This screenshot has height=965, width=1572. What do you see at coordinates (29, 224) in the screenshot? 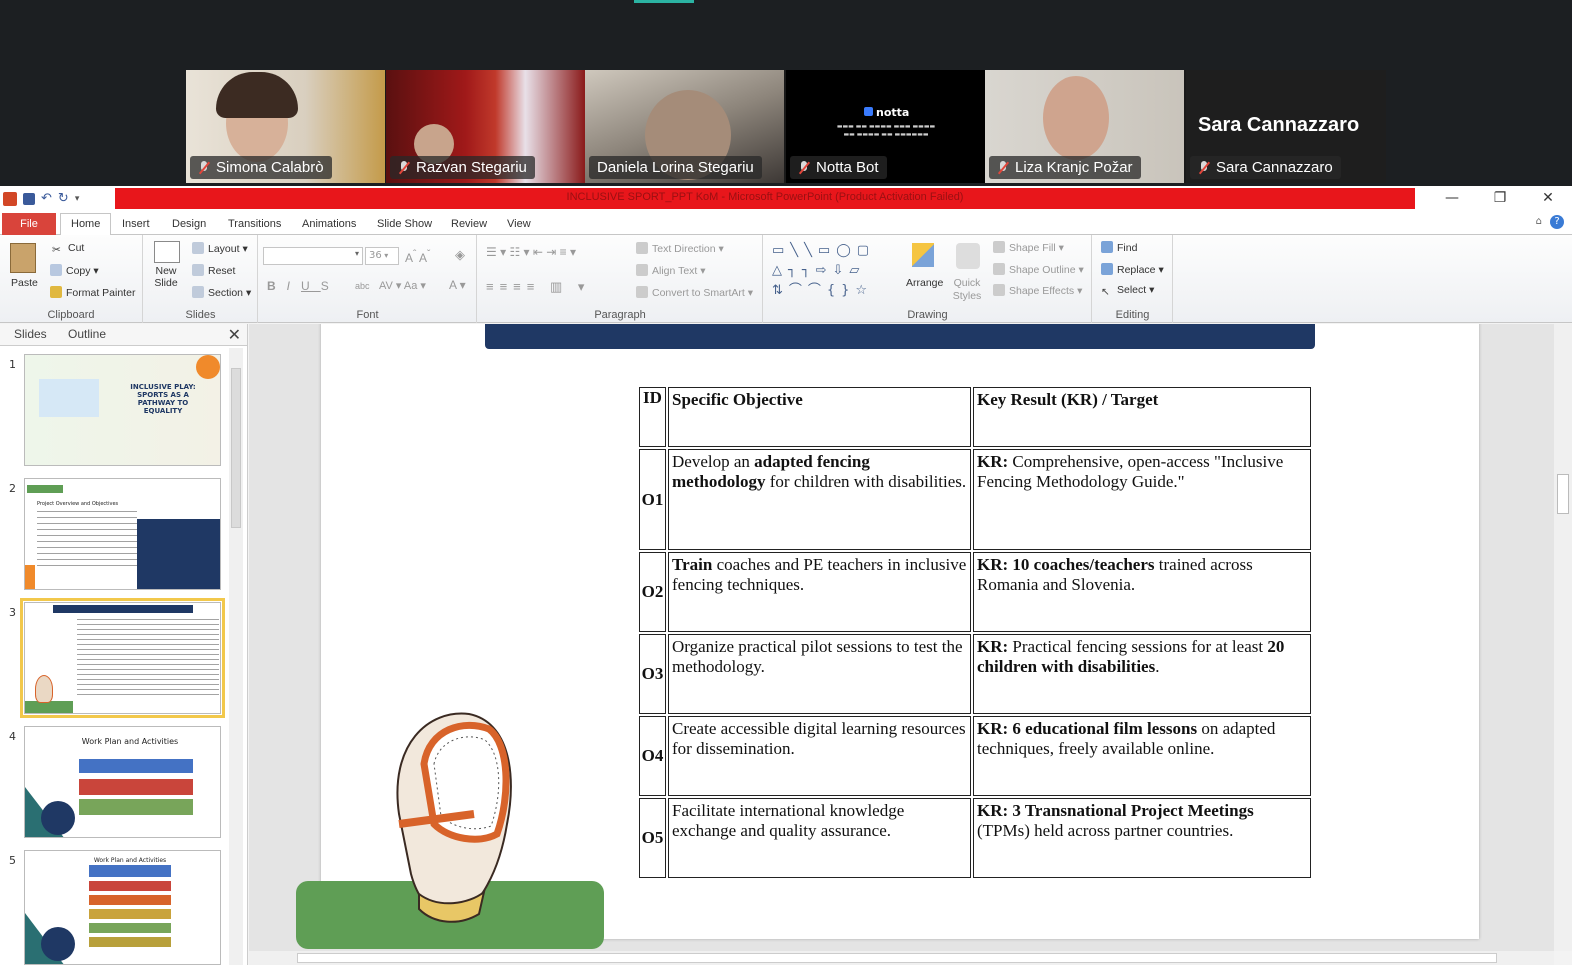
I see `tab-file: File` at bounding box center [29, 224].